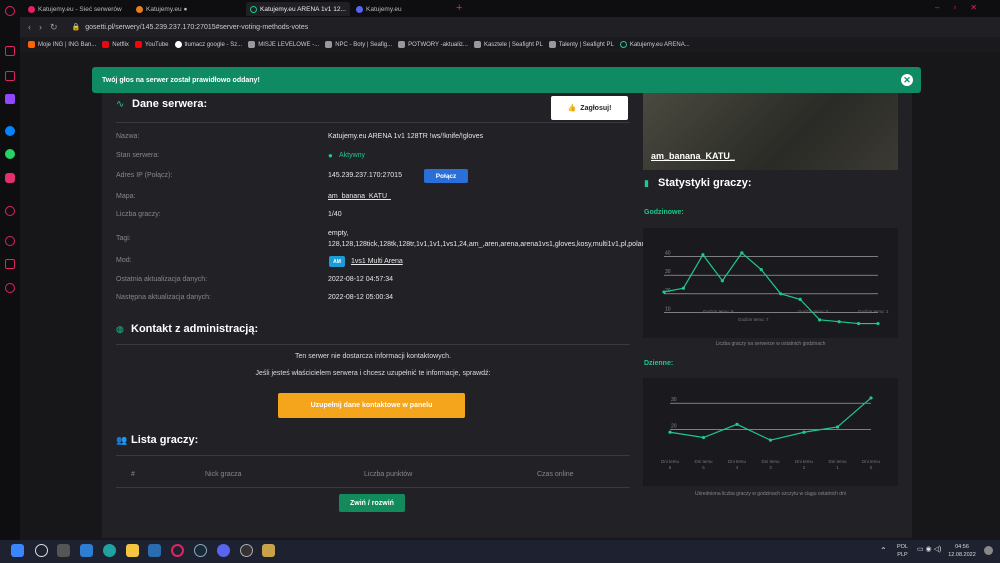 Image resolution: width=1000 pixels, height=563 pixels. I want to click on nav-buttons: ‹›↻, so click(47, 27).